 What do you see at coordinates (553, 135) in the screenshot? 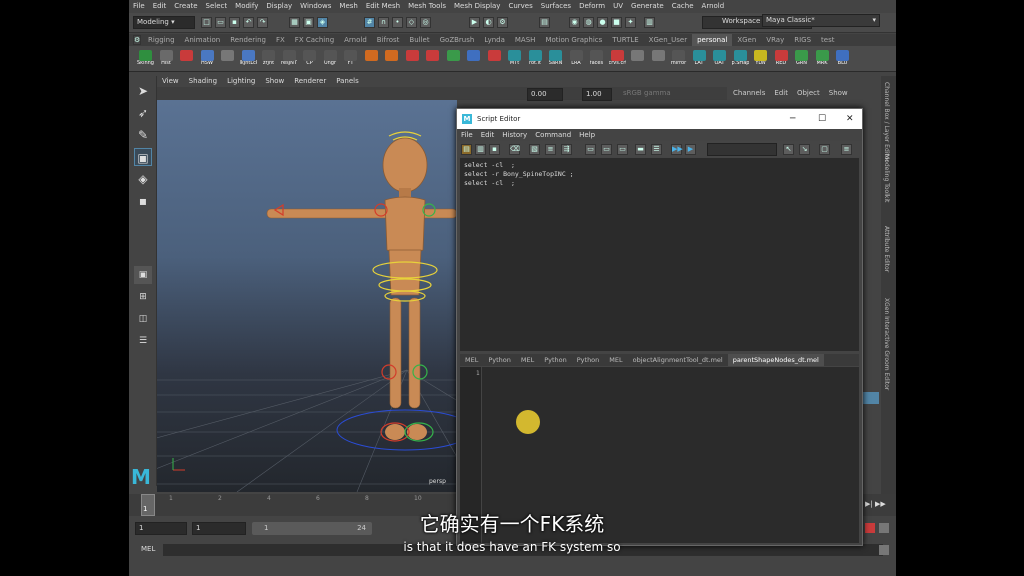
I see `script-menu-command: Command` at bounding box center [553, 135].